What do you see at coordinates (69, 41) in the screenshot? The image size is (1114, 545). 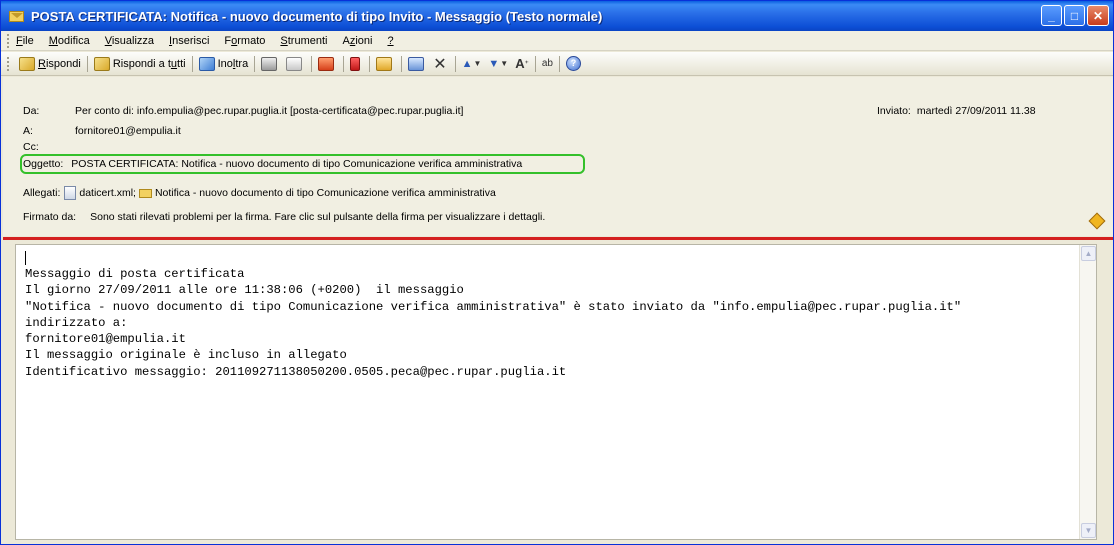 I see `menu-modifica: Modifica` at bounding box center [69, 41].